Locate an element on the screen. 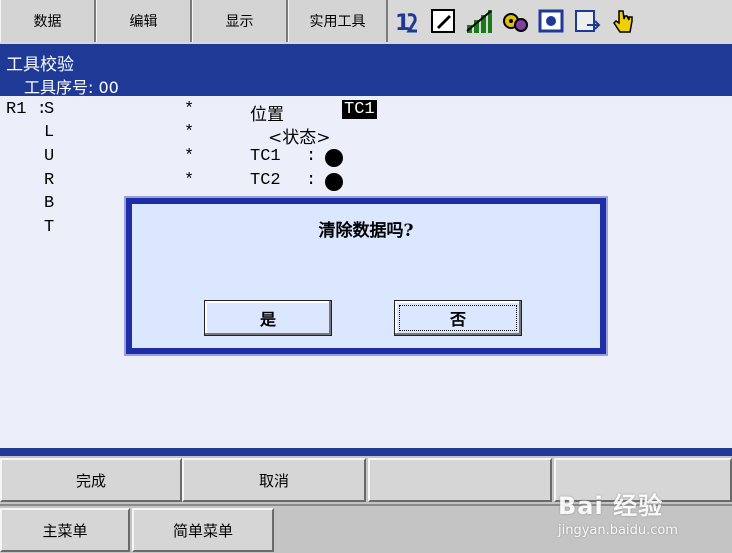 The image size is (732, 553). menu-data: 数据 is located at coordinates (48, 21).